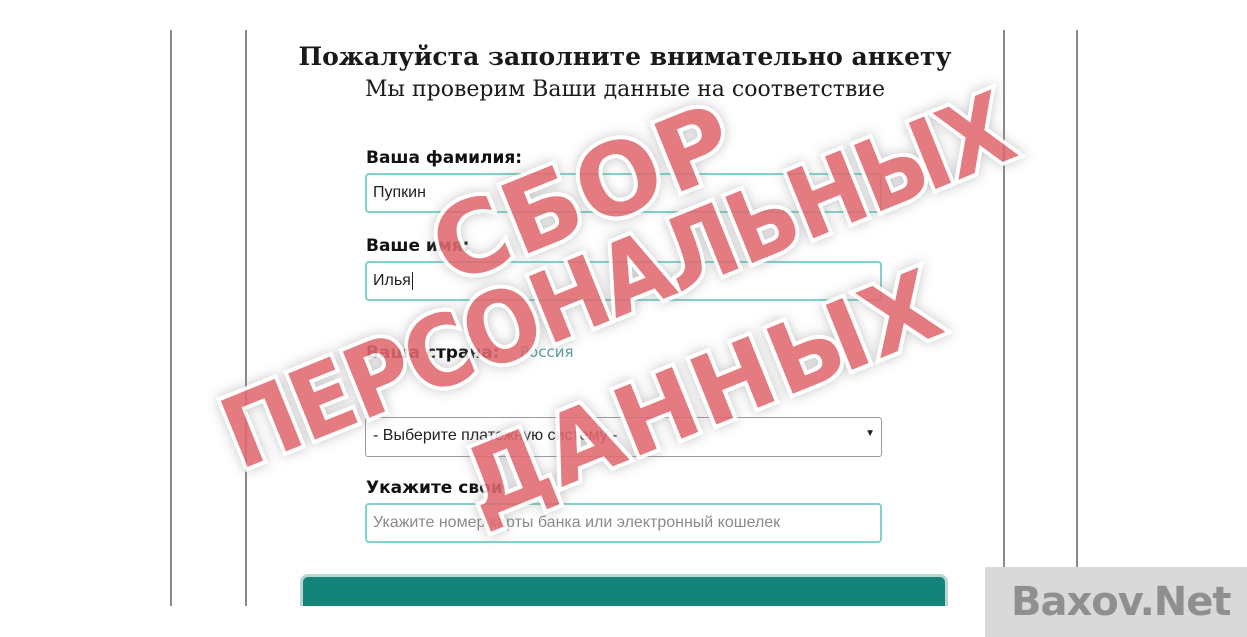  I want to click on country-value: Россия, so click(547, 352).